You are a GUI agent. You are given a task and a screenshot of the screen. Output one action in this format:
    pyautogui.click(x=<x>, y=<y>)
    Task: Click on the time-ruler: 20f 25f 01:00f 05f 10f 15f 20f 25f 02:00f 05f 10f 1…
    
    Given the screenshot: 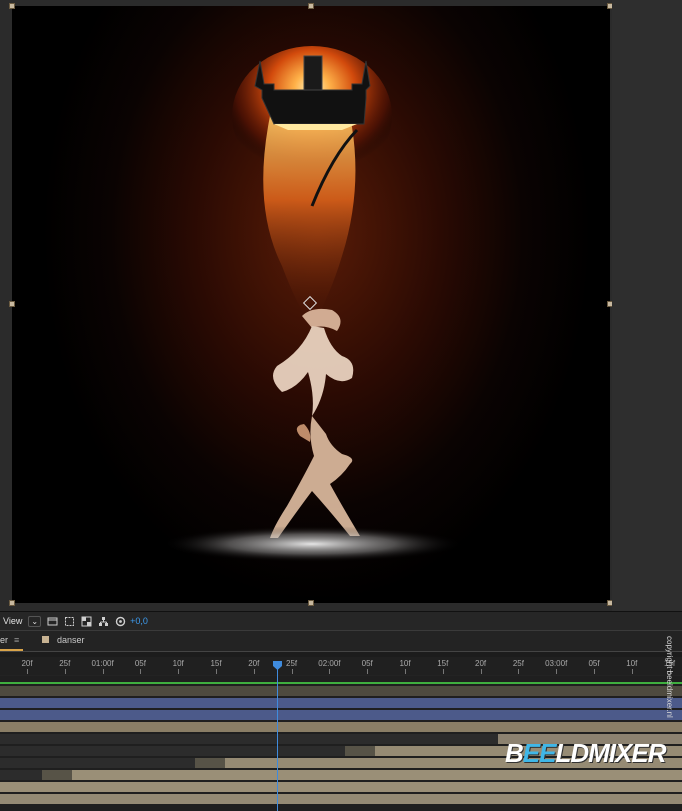 What is the action you would take?
    pyautogui.click(x=341, y=666)
    